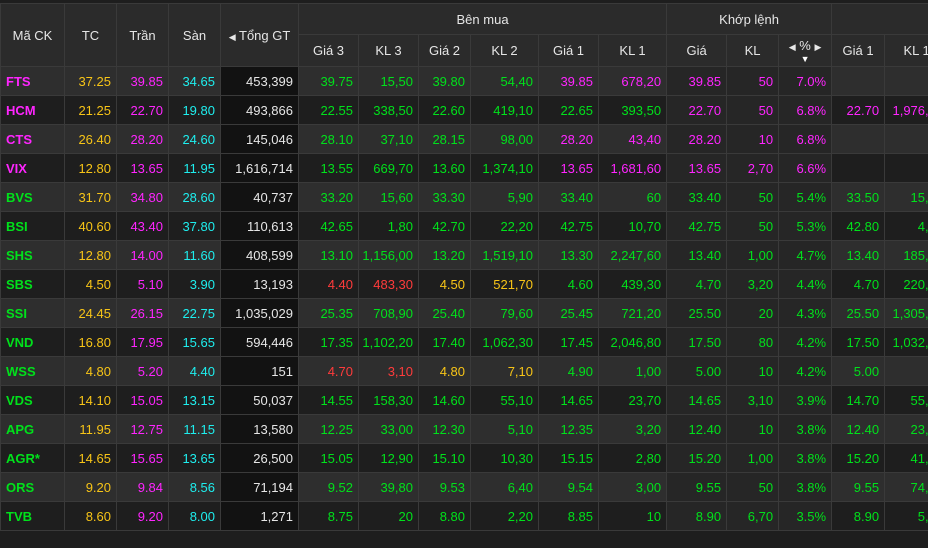 This screenshot has width=928, height=548. What do you see at coordinates (633, 284) in the screenshot?
I see `buy-kl1-cell: 439,30` at bounding box center [633, 284].